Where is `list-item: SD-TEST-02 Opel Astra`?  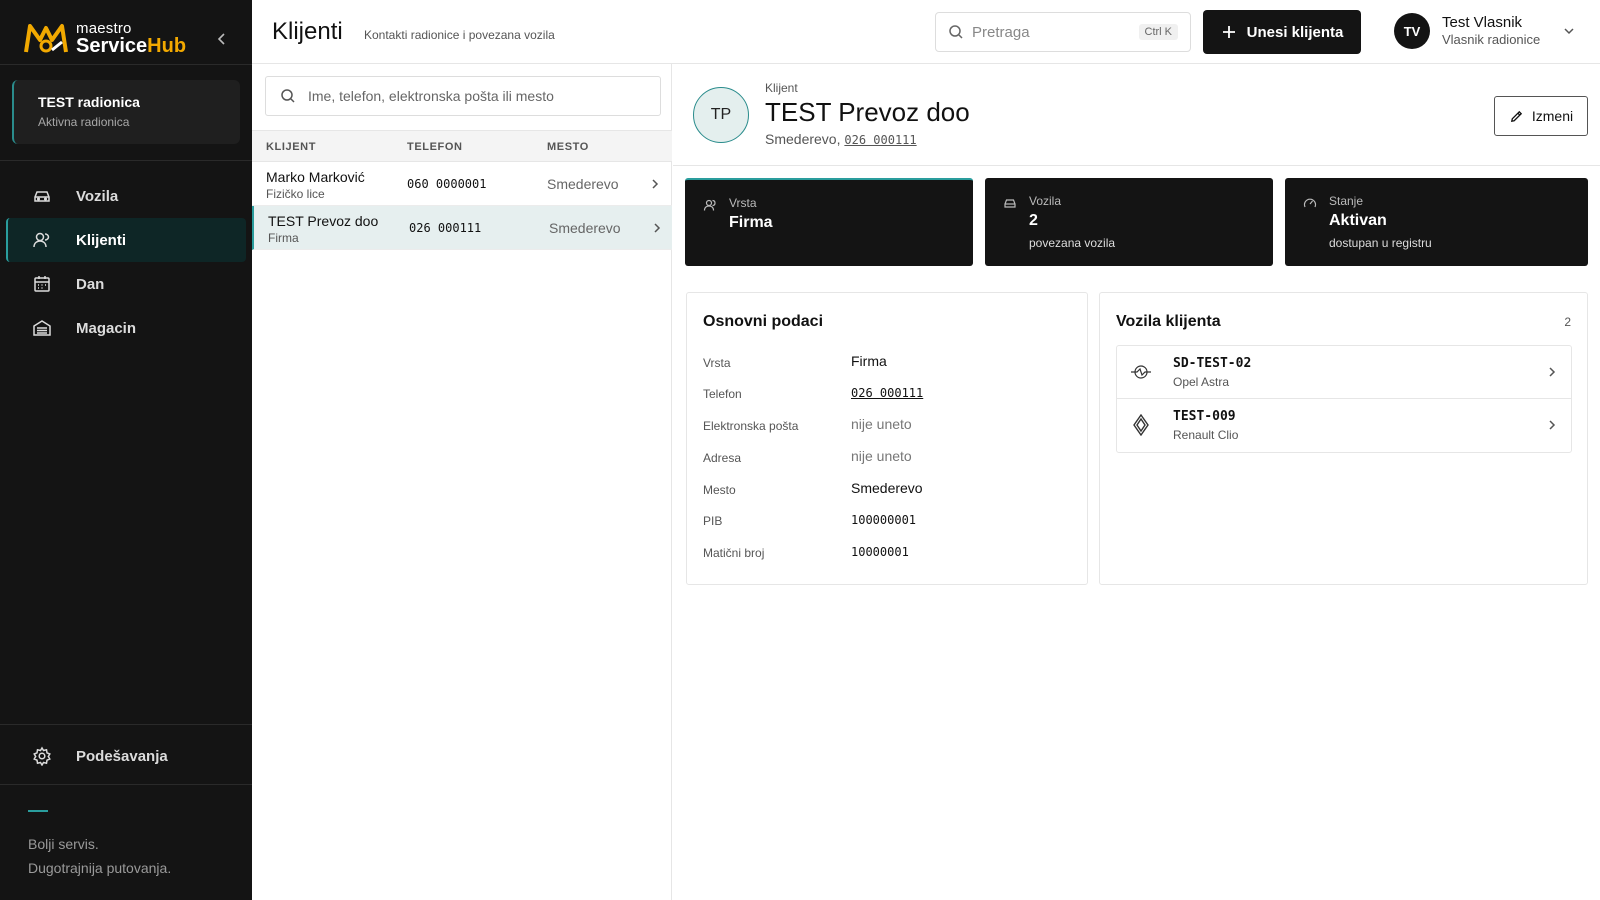 list-item: SD-TEST-02 Opel Astra is located at coordinates (1344, 372).